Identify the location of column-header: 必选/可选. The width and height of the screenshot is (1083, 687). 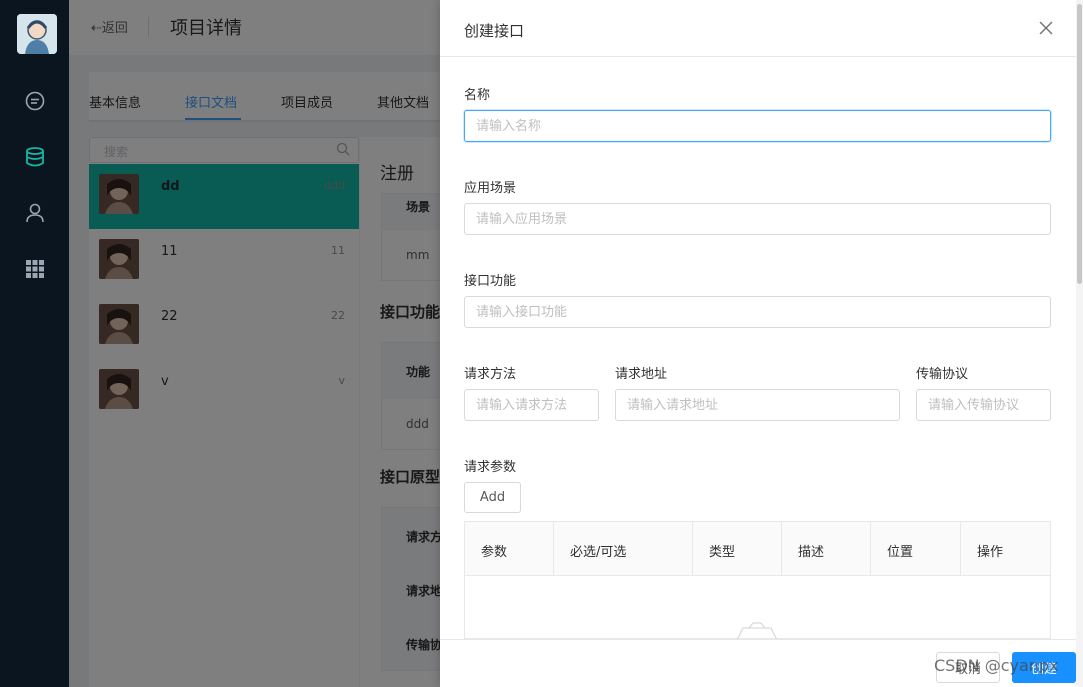
(623, 549).